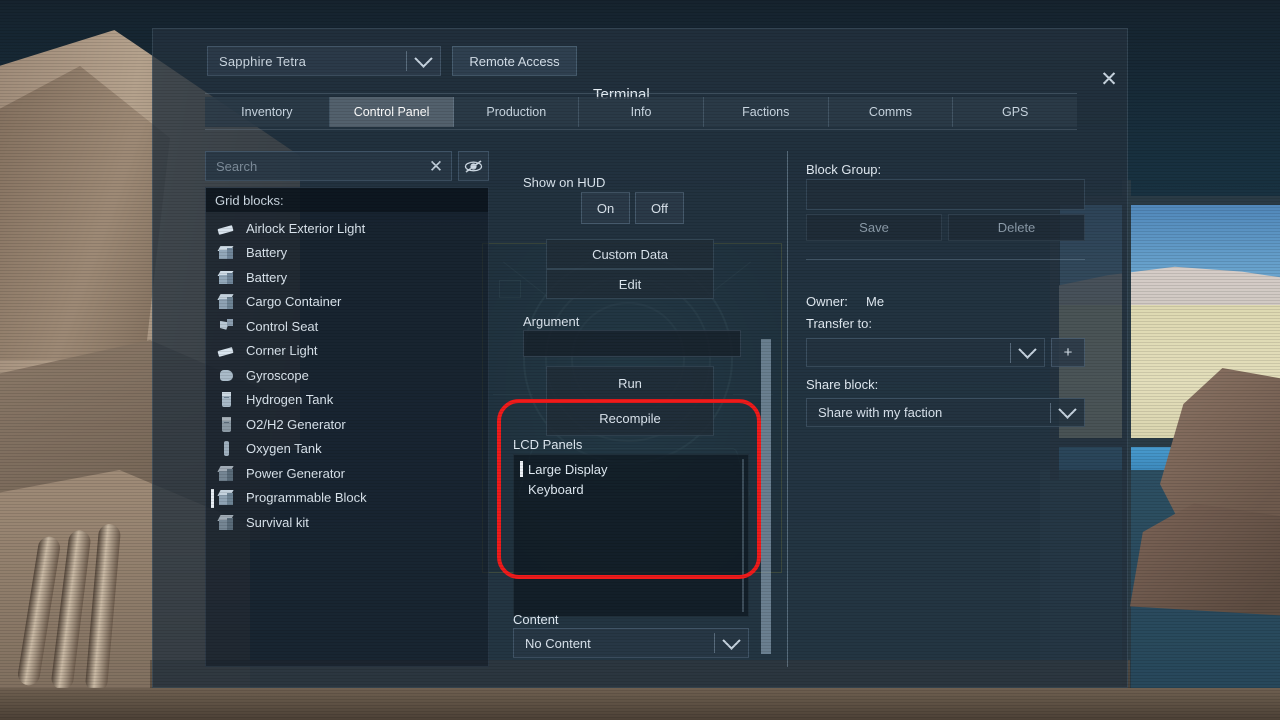 This screenshot has height=720, width=1280. Describe the element at coordinates (743, 535) in the screenshot. I see `lcd-list-scrollbar` at that location.